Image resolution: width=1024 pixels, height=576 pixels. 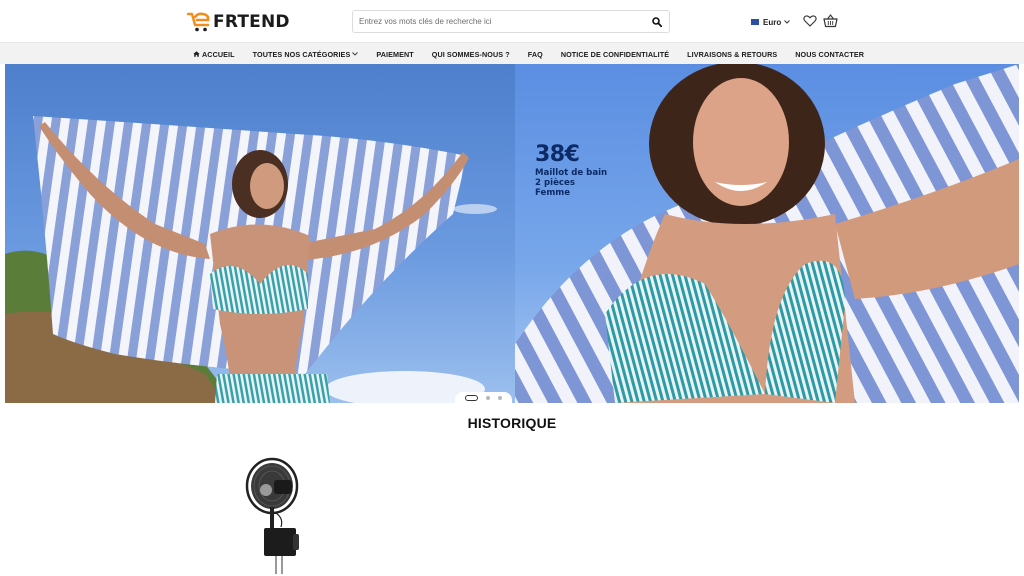 What do you see at coordinates (218, 54) in the screenshot?
I see `nav-label: ACCUEIL` at bounding box center [218, 54].